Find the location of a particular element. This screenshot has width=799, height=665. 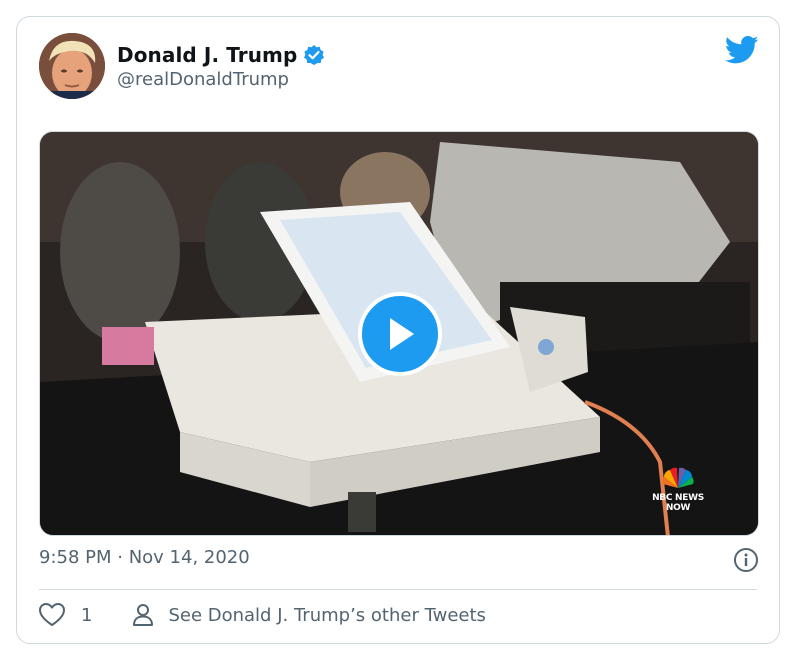

heart-icon is located at coordinates (52, 614).